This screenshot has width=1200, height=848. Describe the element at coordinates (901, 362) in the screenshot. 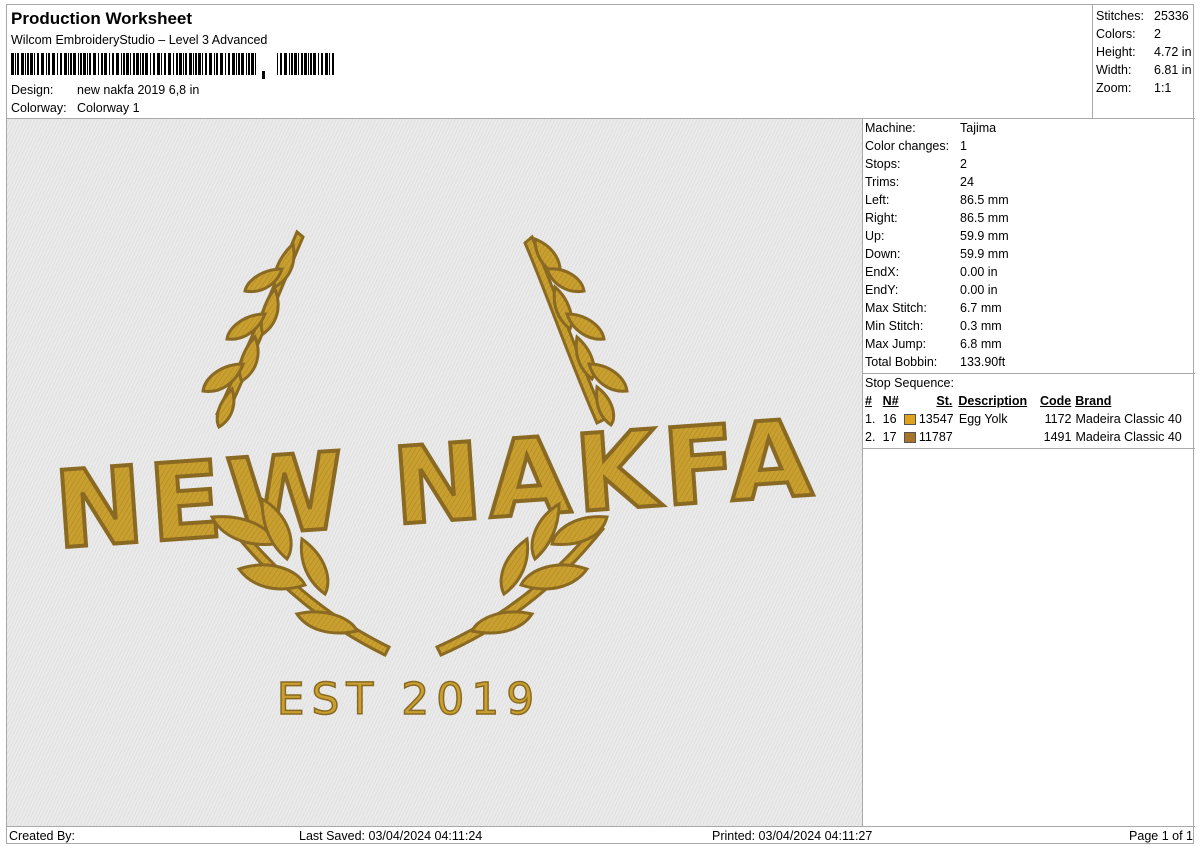

I see `info-label: Total Bobbin:` at that location.